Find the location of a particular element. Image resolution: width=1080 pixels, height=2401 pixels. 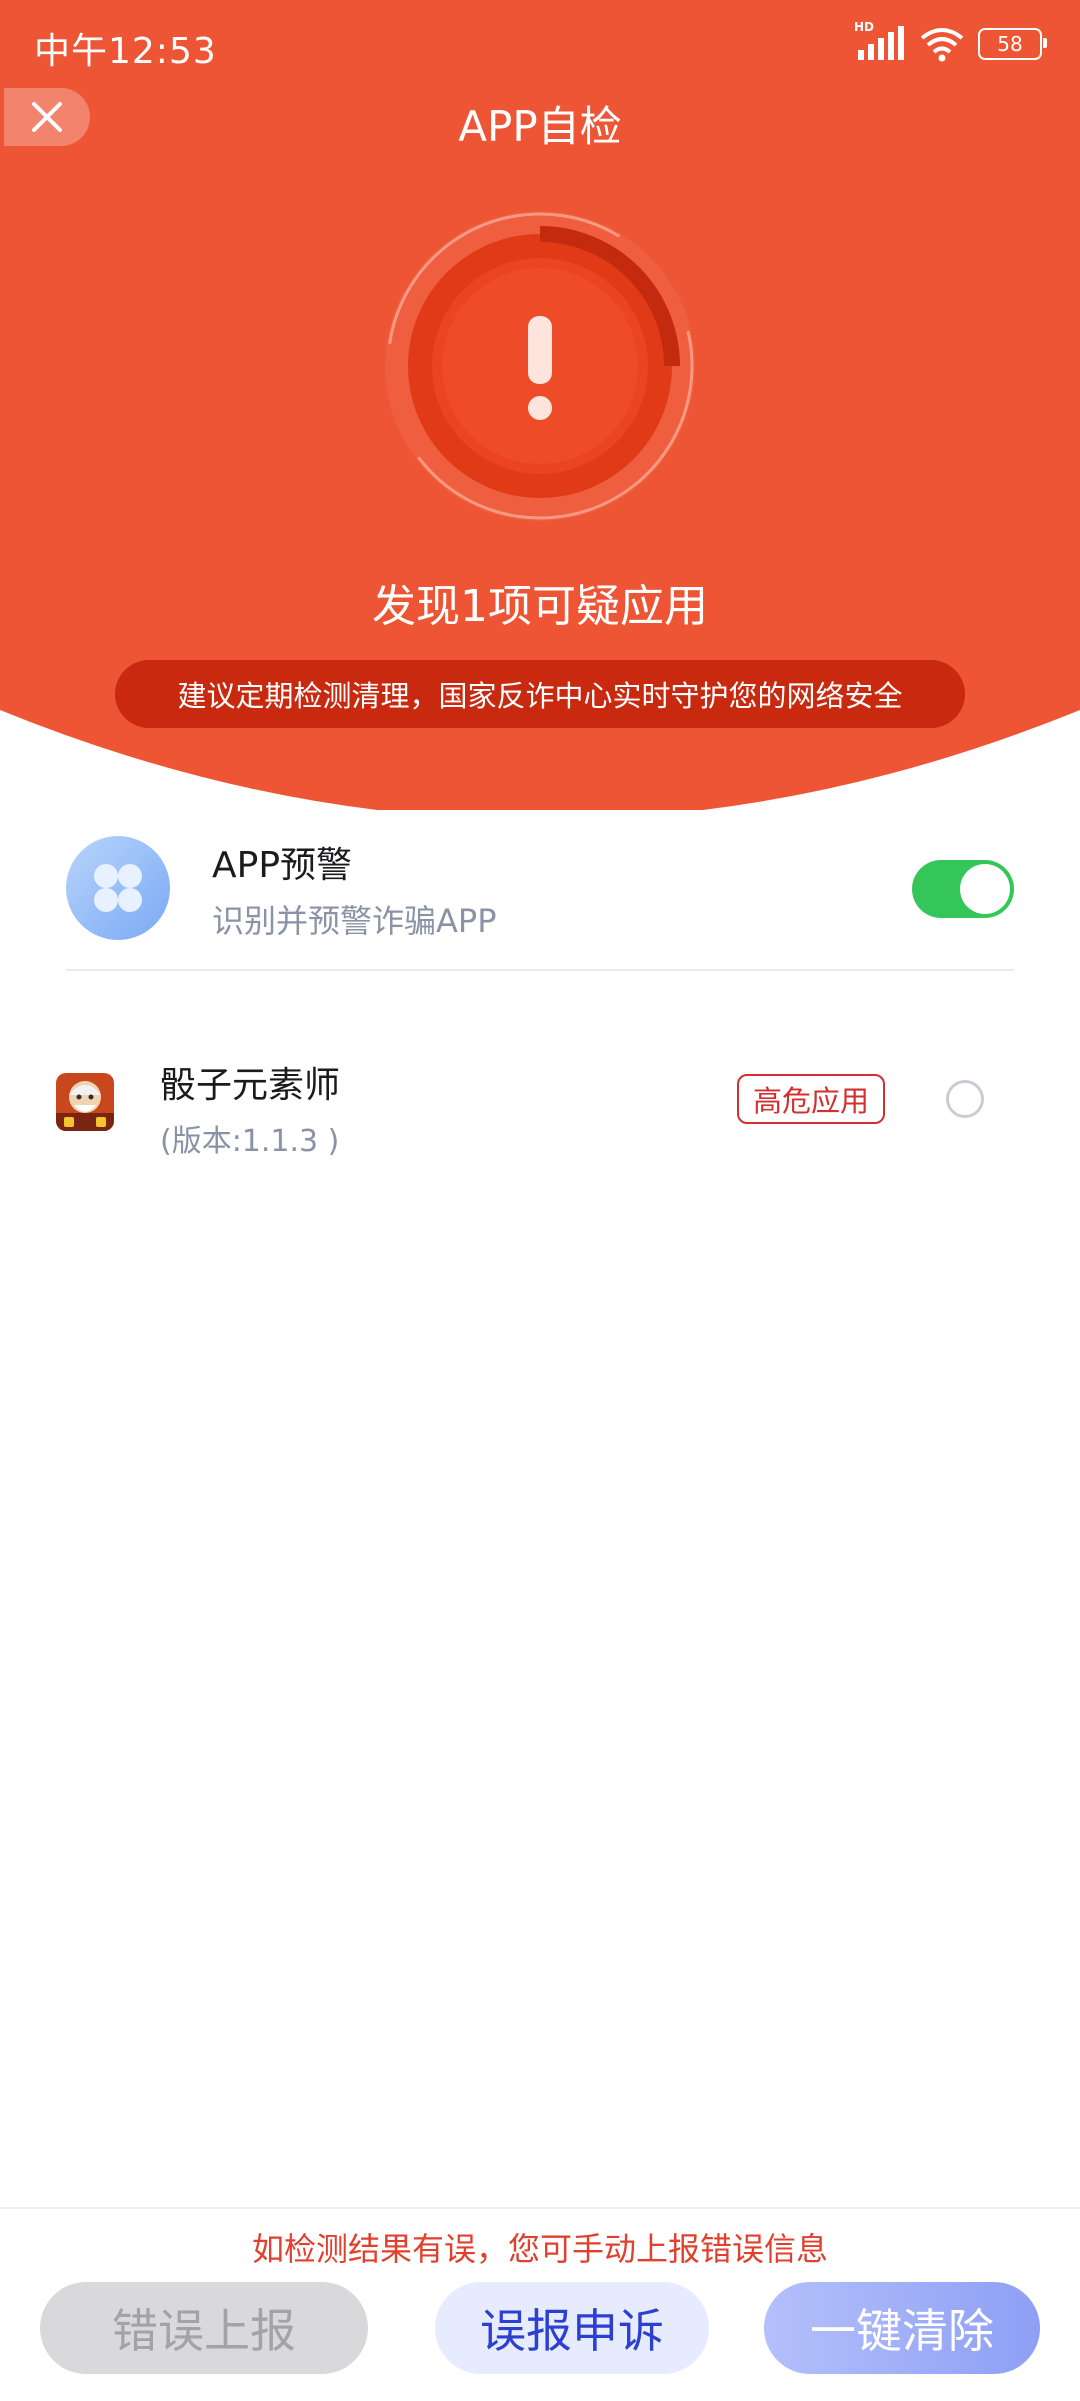

safety-tip-banner: 建议定期检测清理，国家反诈中心实时守护您的网络安全 is located at coordinates (540, 694).